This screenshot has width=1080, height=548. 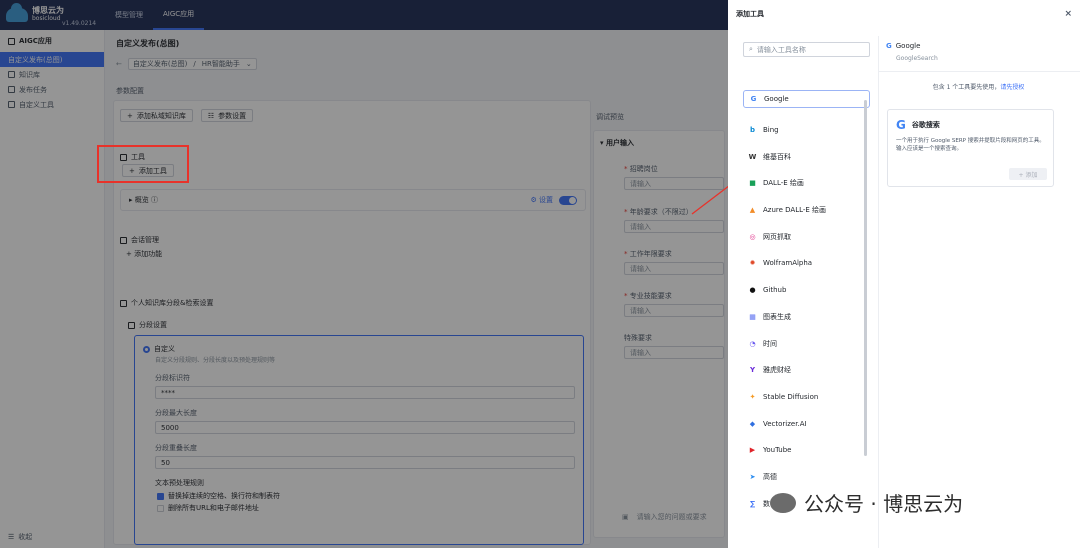 What do you see at coordinates (806, 236) in the screenshot?
I see `tool-item: ◎ 网页抓取` at bounding box center [806, 236].